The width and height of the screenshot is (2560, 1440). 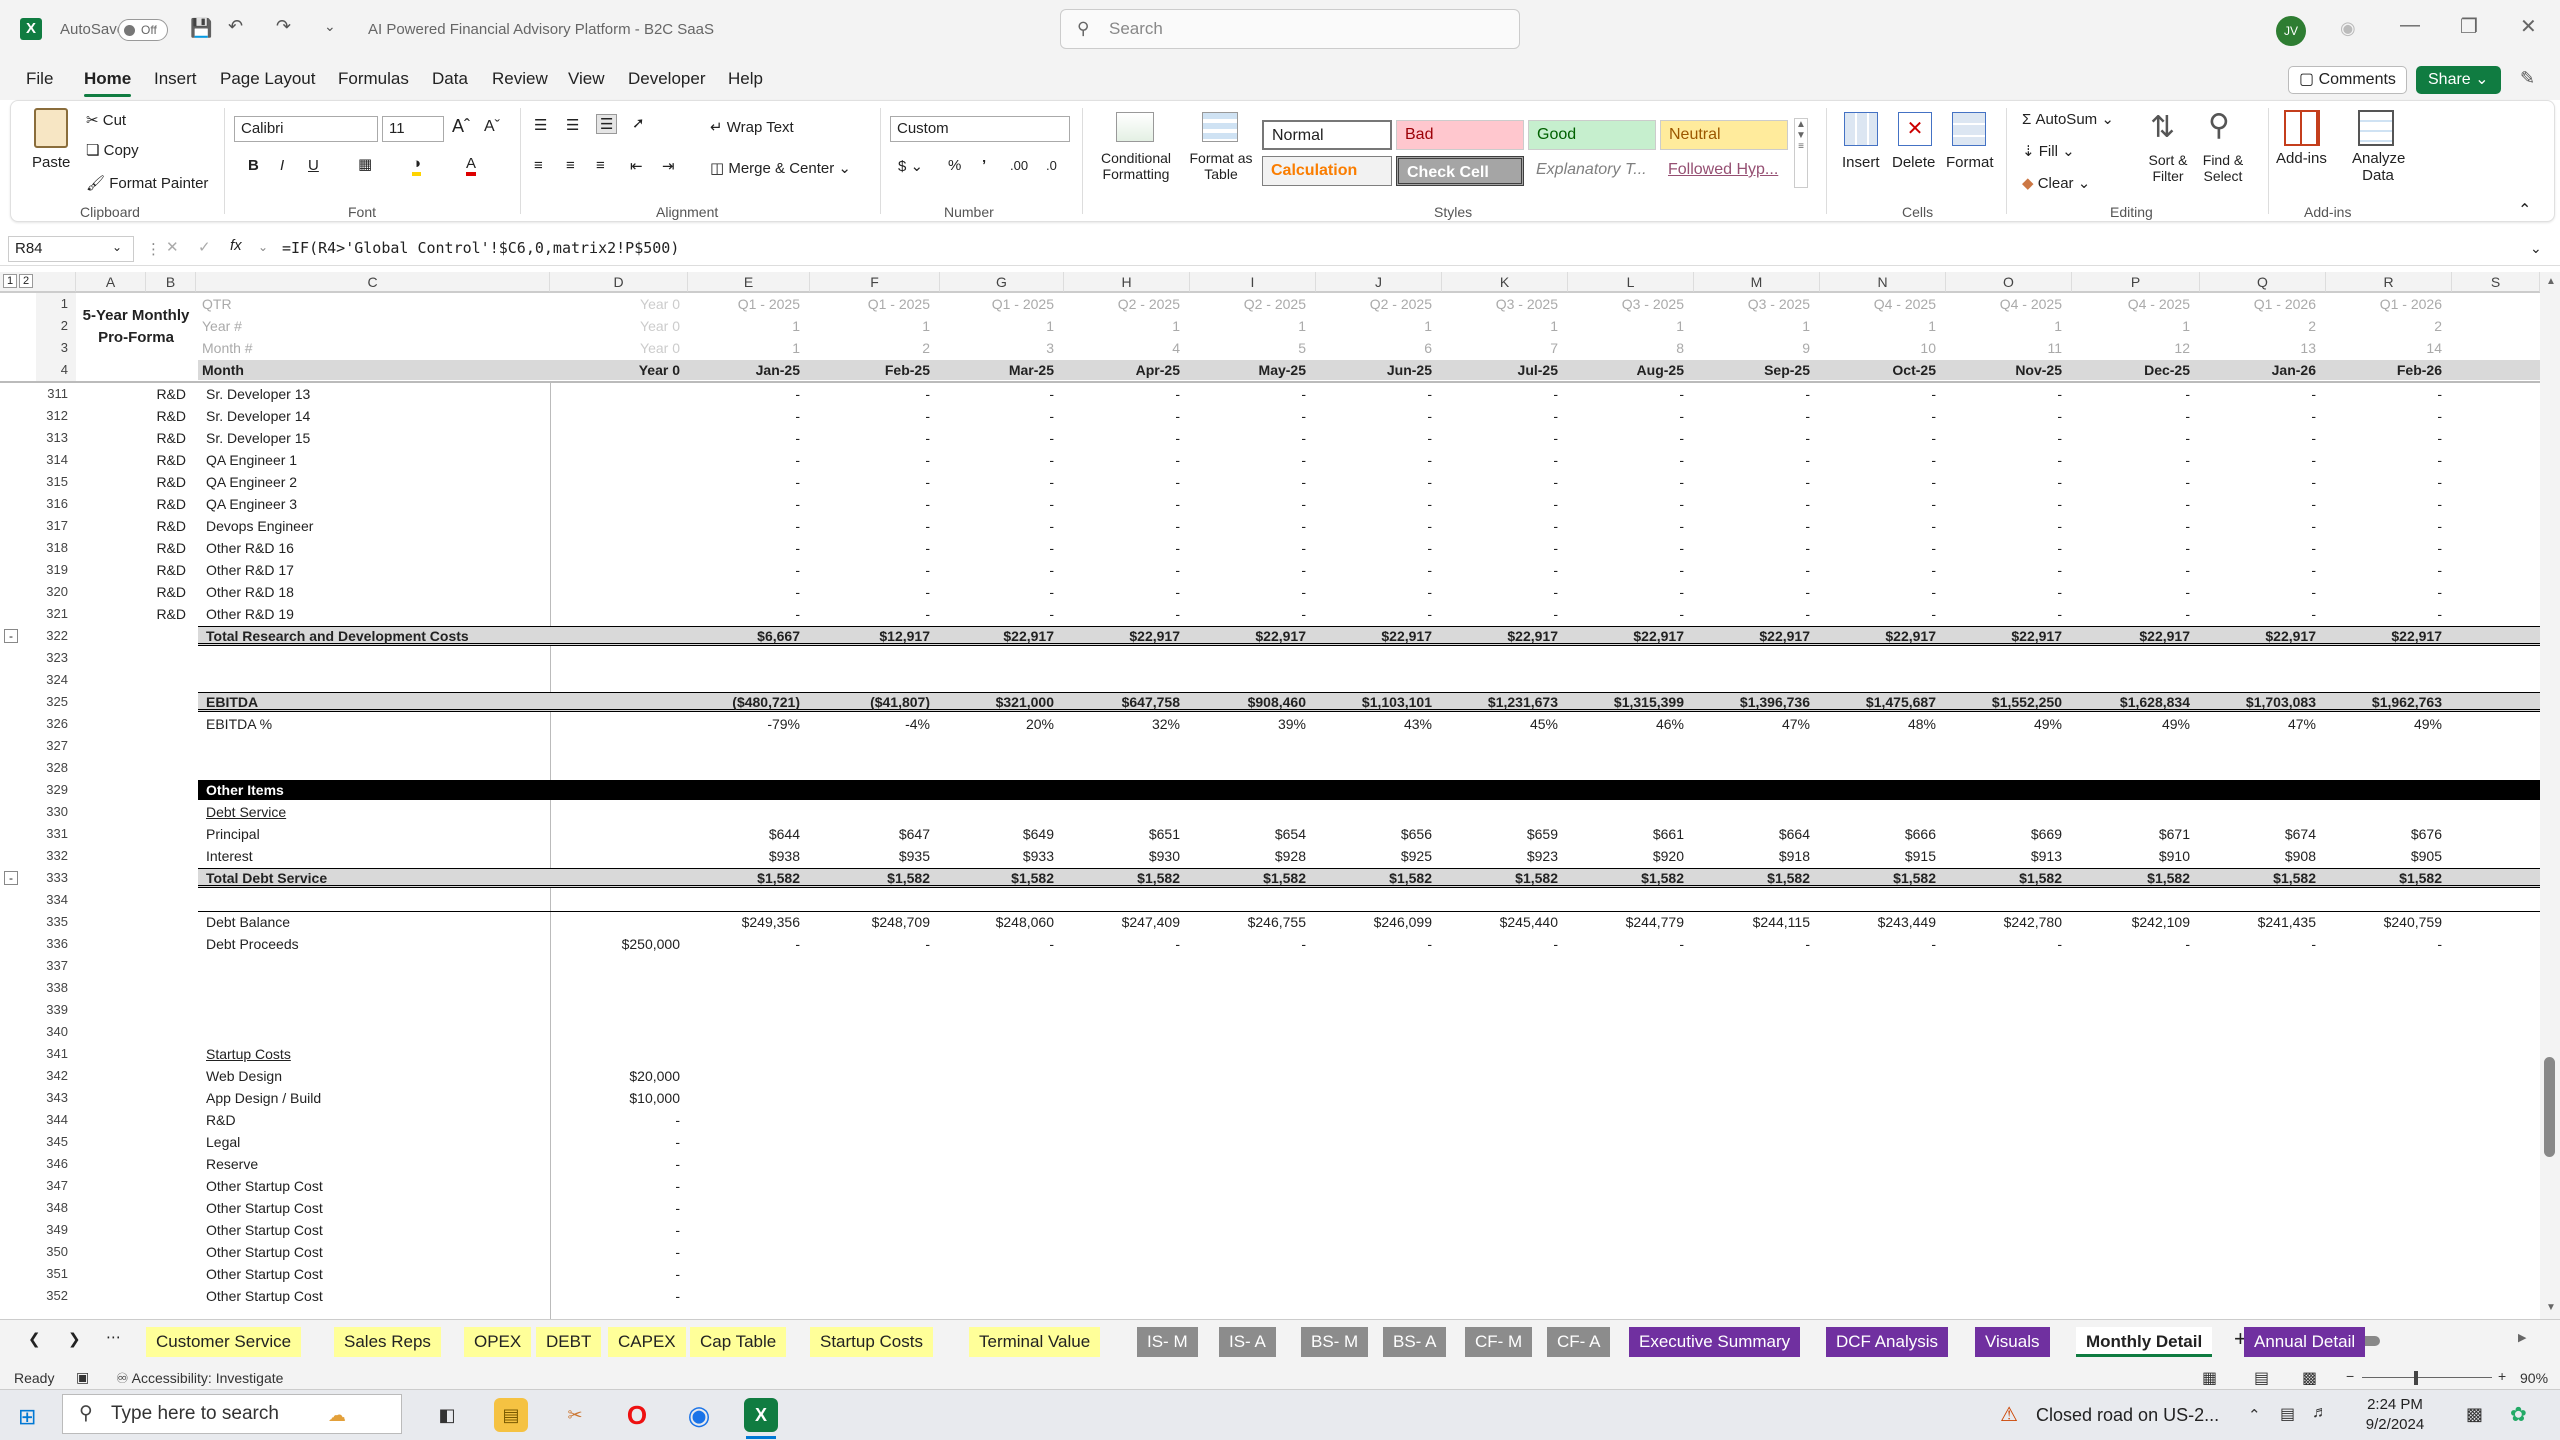 I want to click on underline-icon: U, so click(x=313, y=165).